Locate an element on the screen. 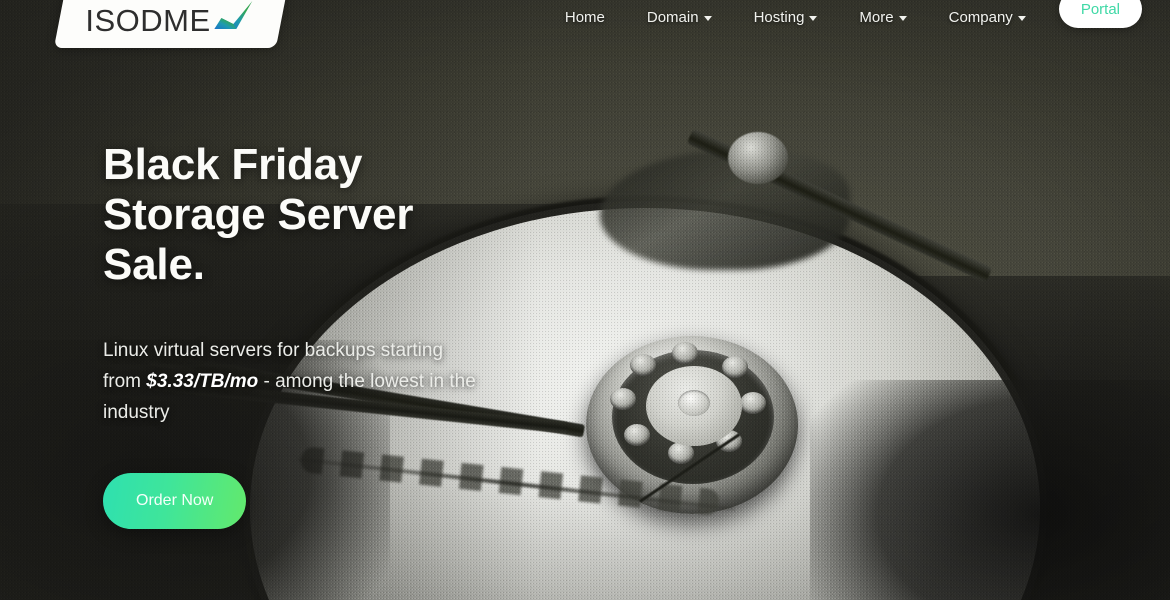 This screenshot has width=1170, height=600. nav-item-home: Home is located at coordinates (585, 17).